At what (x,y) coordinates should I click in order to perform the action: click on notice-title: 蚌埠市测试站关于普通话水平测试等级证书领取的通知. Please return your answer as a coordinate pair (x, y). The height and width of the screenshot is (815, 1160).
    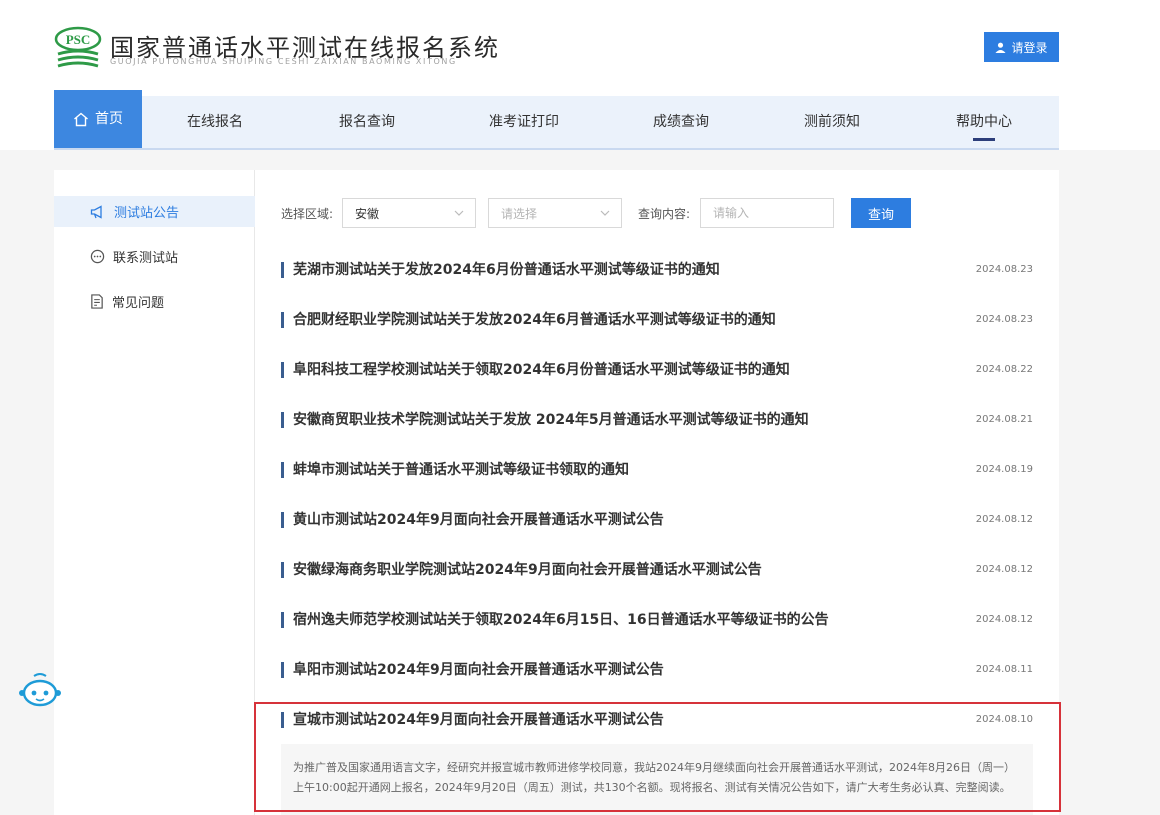
    Looking at the image, I should click on (461, 470).